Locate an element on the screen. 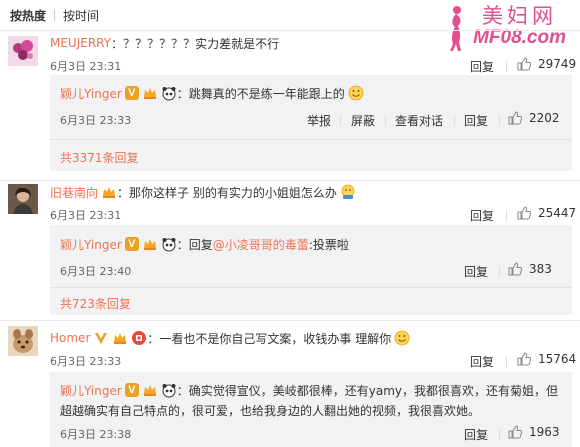  comment-text-line: Homer ：一看也不是你自己写文案，收钱办事 理解你 is located at coordinates (230, 338).